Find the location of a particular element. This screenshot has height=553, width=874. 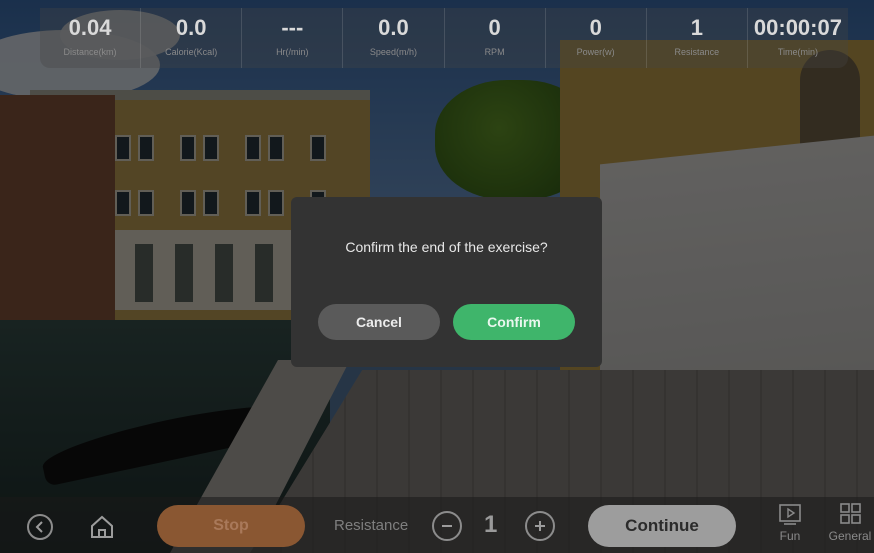

continue-button: Continue is located at coordinates (662, 526).